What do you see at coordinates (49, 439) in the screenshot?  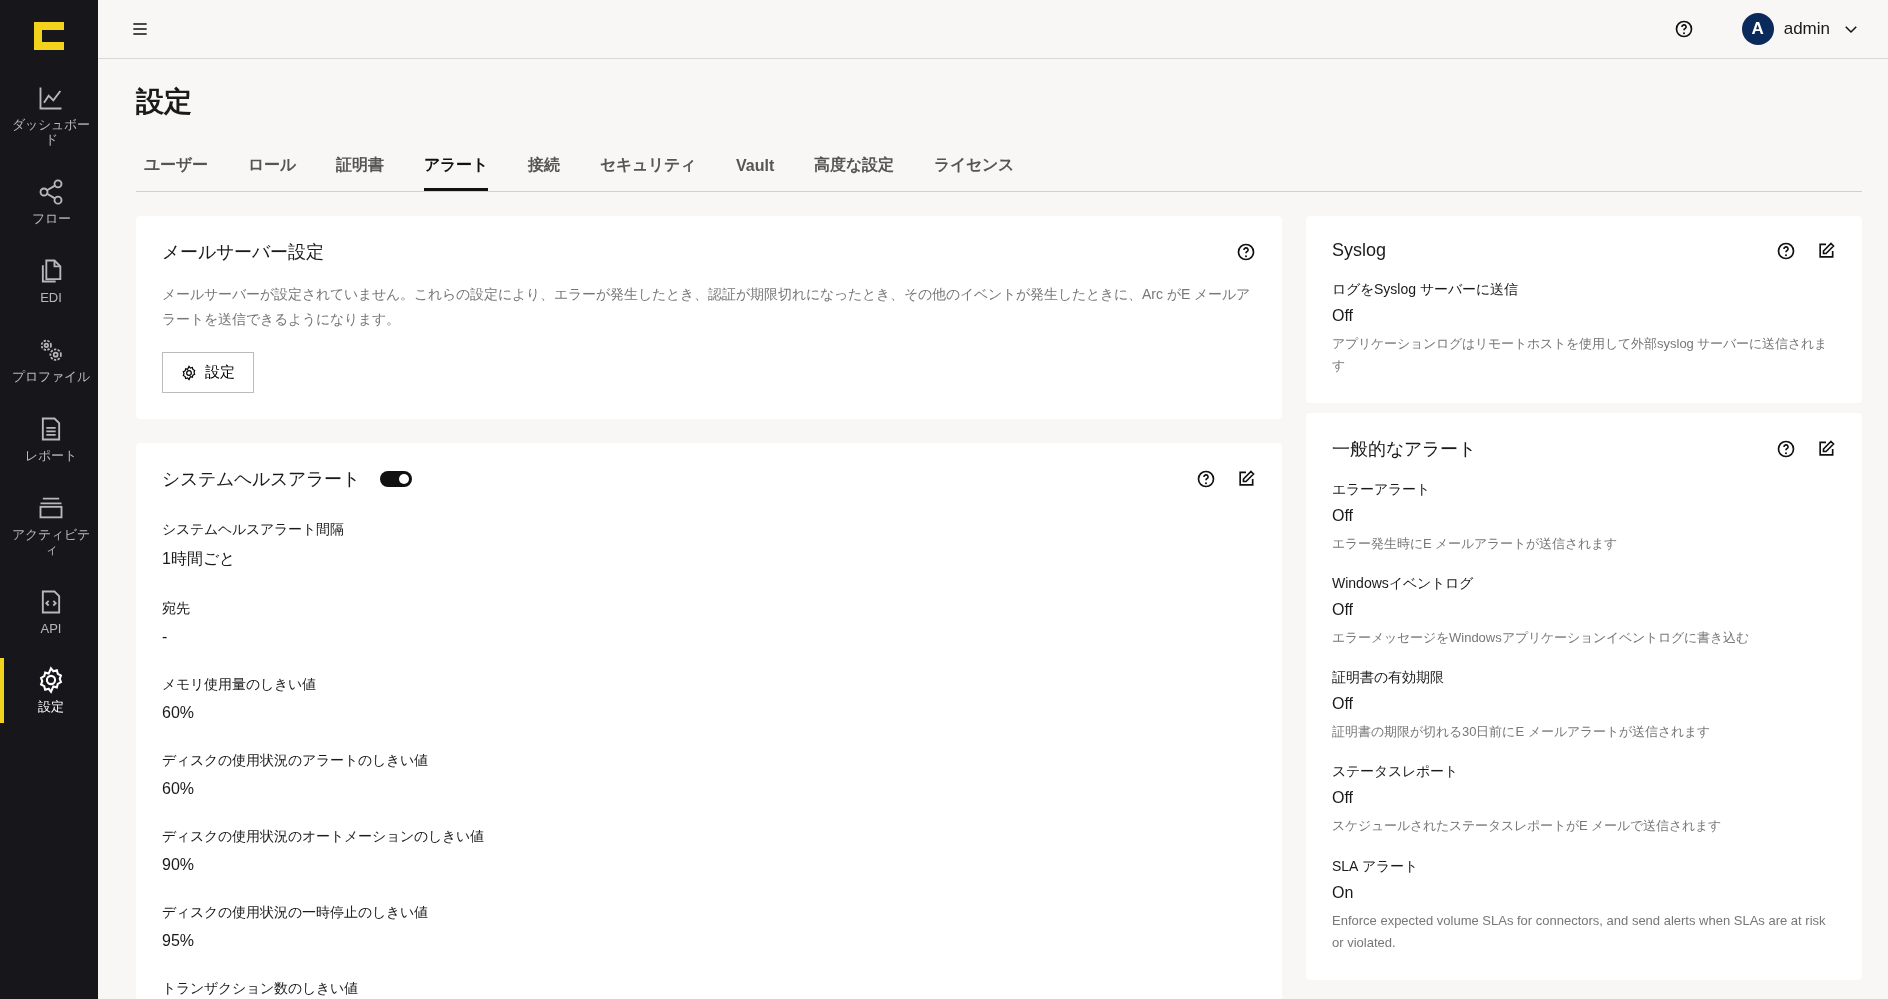 I see `sidebar-item: レポート` at bounding box center [49, 439].